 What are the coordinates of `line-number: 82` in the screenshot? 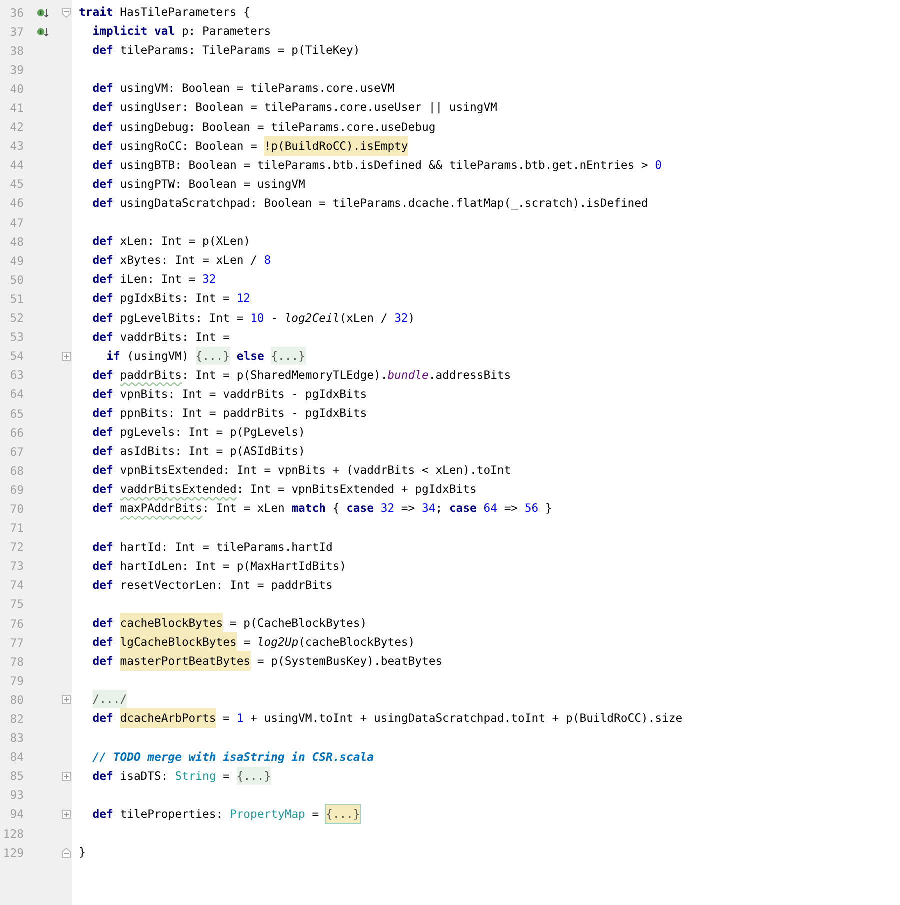 It's located at (16, 719).